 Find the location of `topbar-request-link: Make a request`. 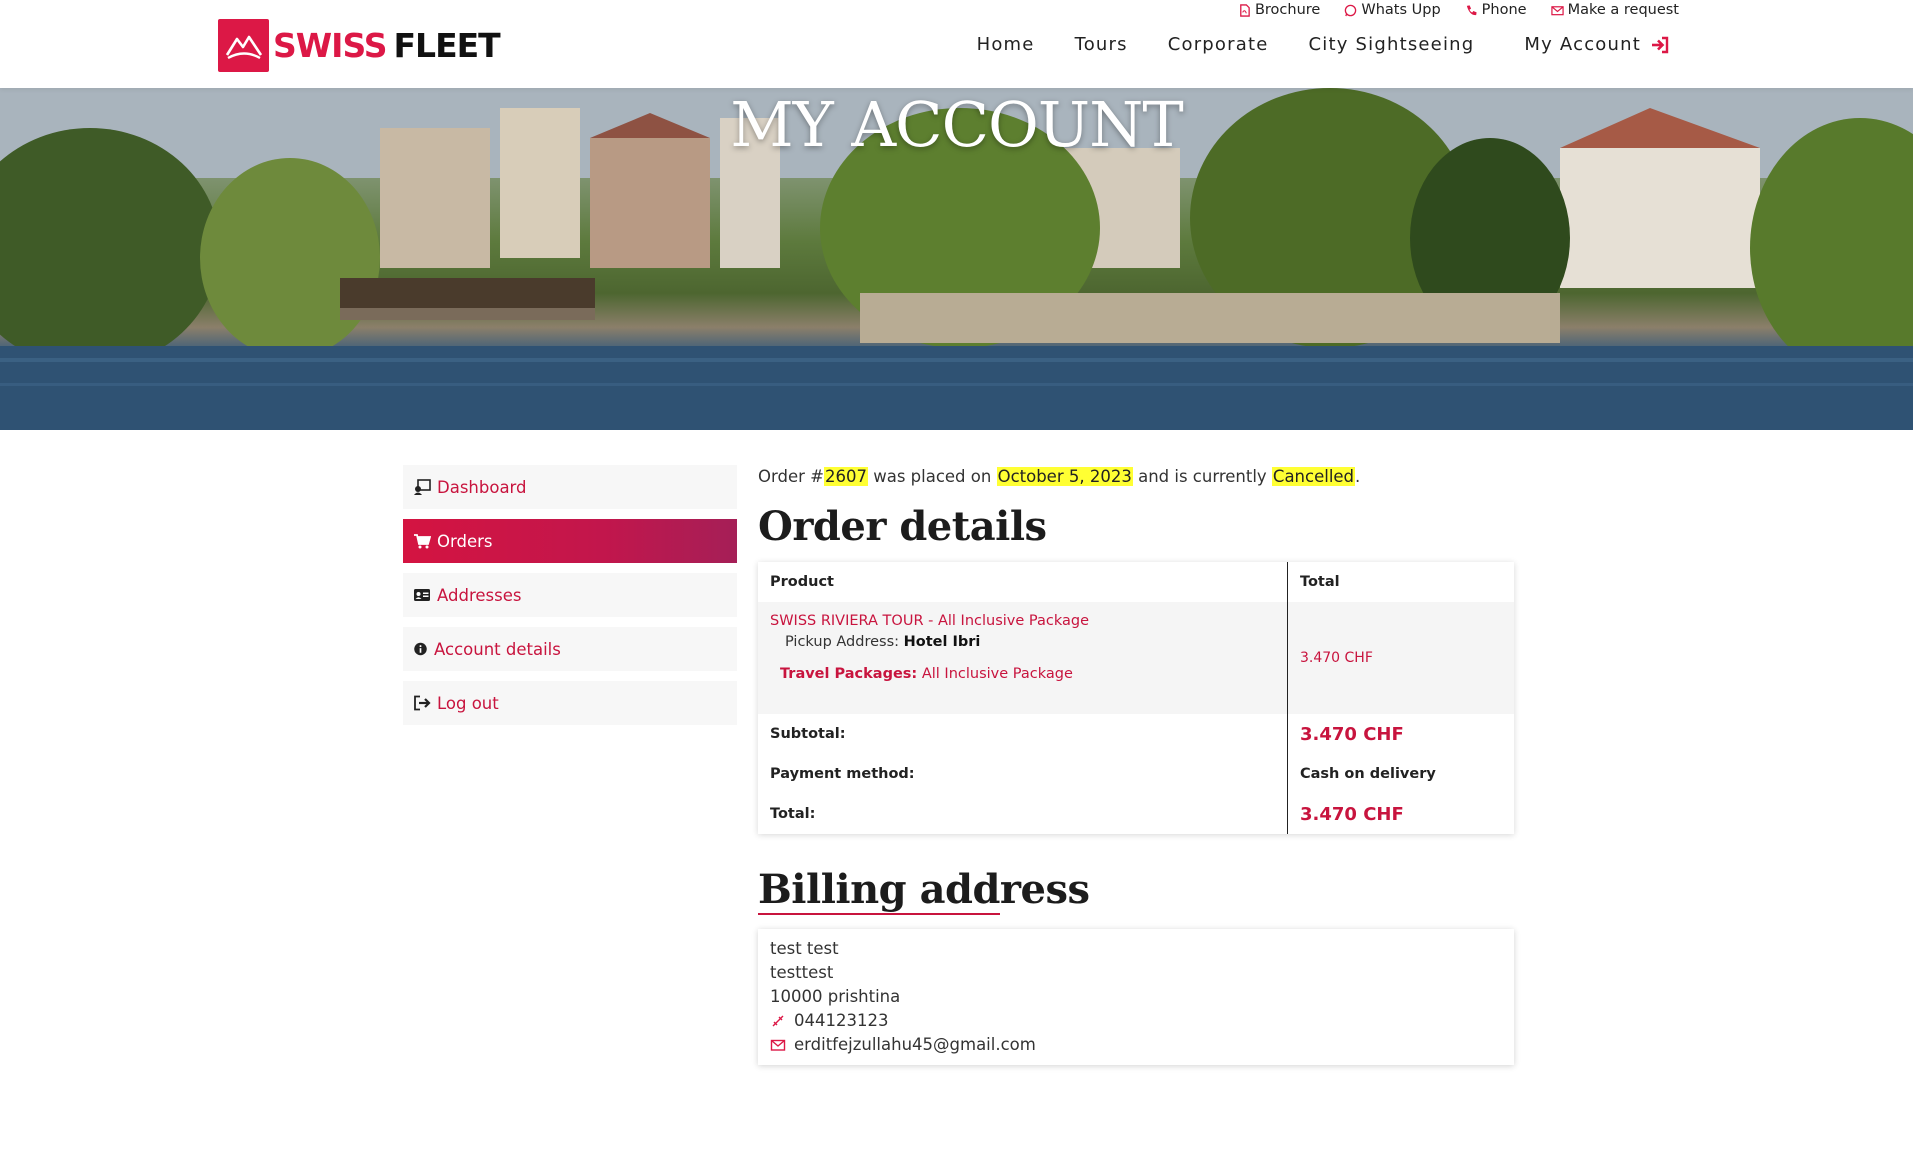

topbar-request-link: Make a request is located at coordinates (1614, 10).